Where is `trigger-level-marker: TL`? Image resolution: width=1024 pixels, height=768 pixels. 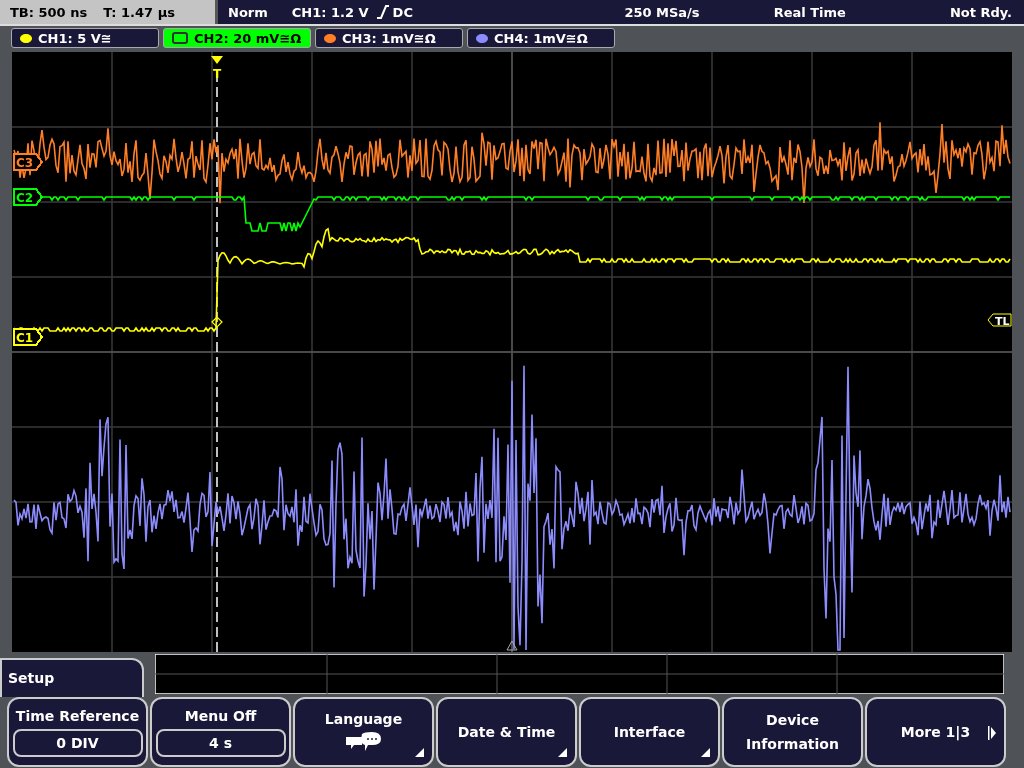
trigger-level-marker: TL is located at coordinates (999, 320).